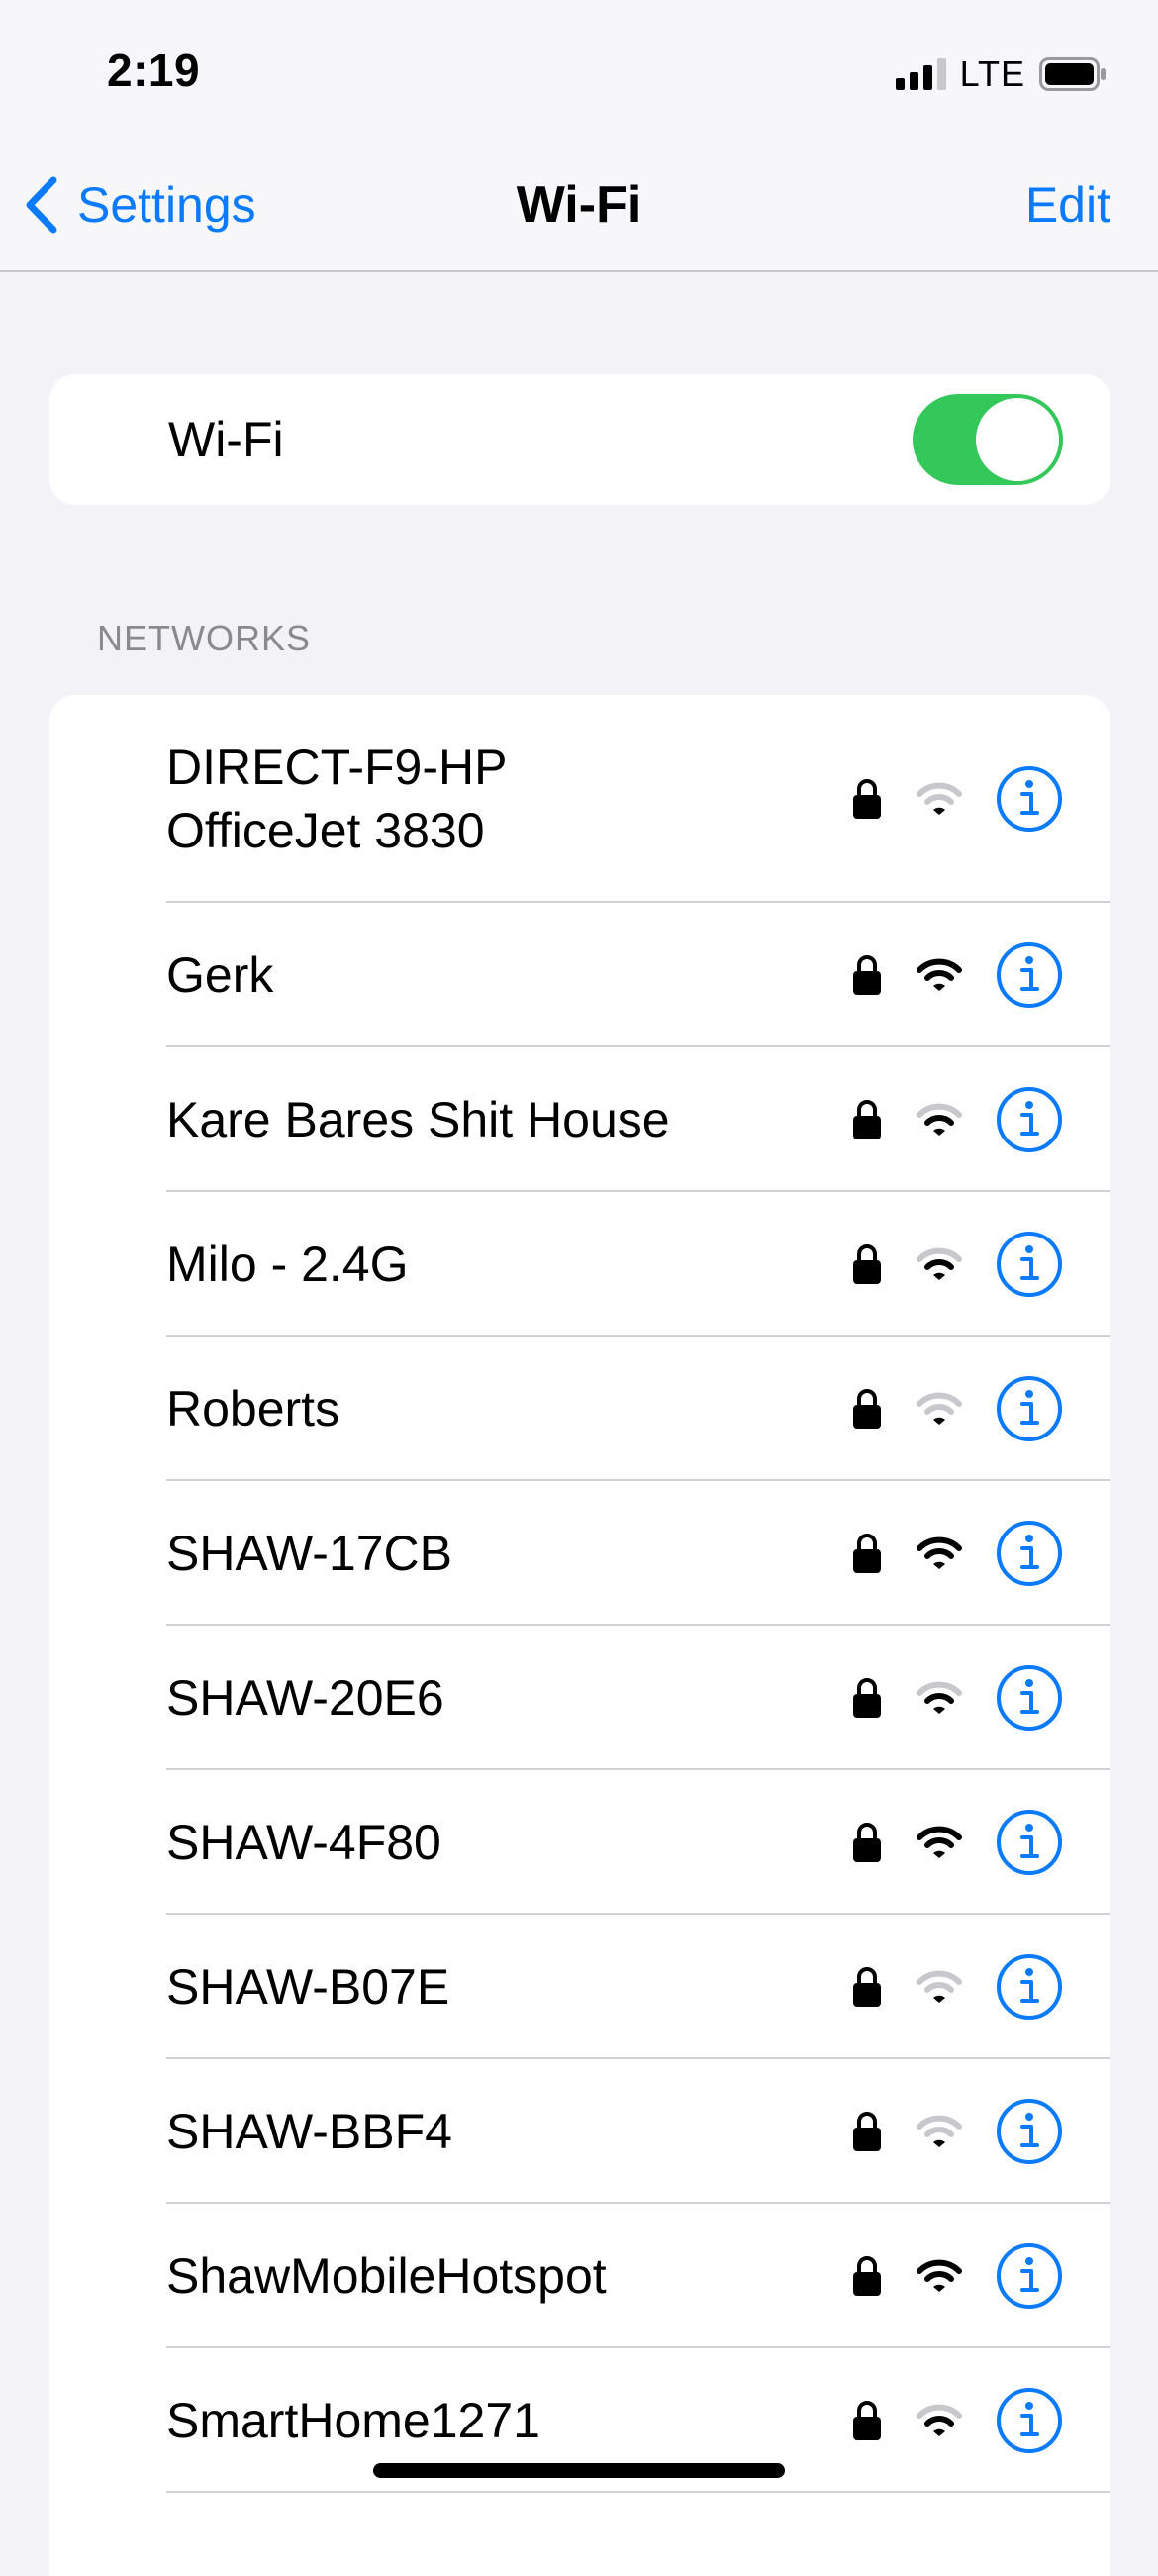 The width and height of the screenshot is (1158, 2576). Describe the element at coordinates (579, 1987) in the screenshot. I see `network-row: SHAW-B07E` at that location.